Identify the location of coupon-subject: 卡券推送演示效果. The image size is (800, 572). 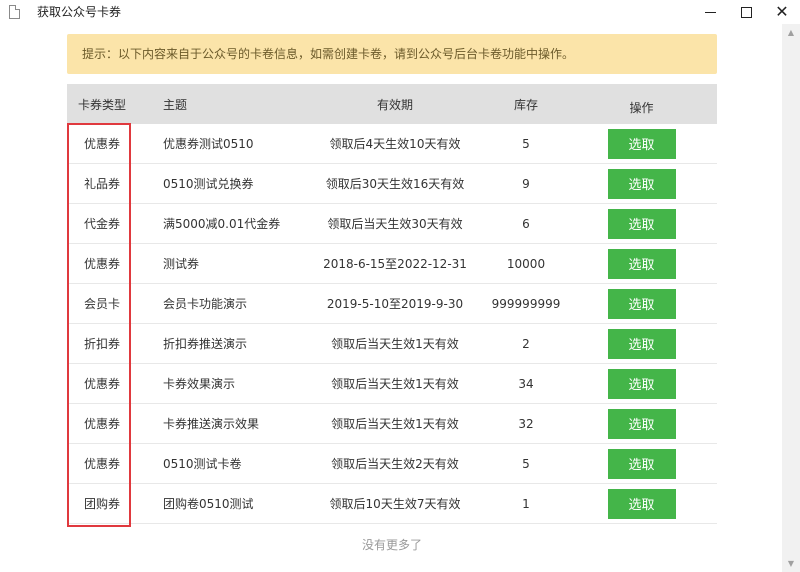
(211, 424).